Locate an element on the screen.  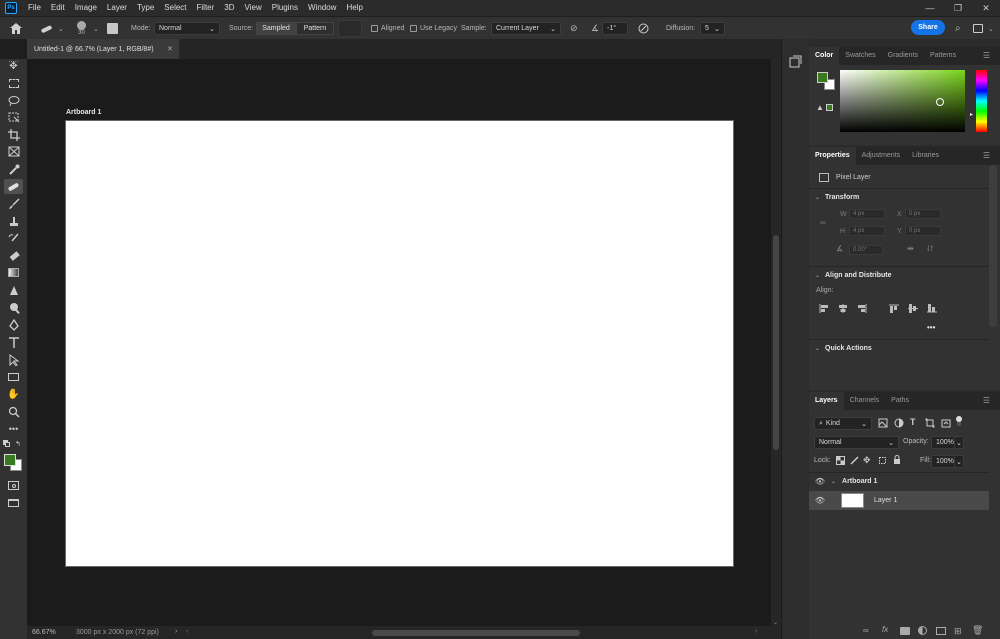
restore-icon: ❐ is located at coordinates (958, 8).